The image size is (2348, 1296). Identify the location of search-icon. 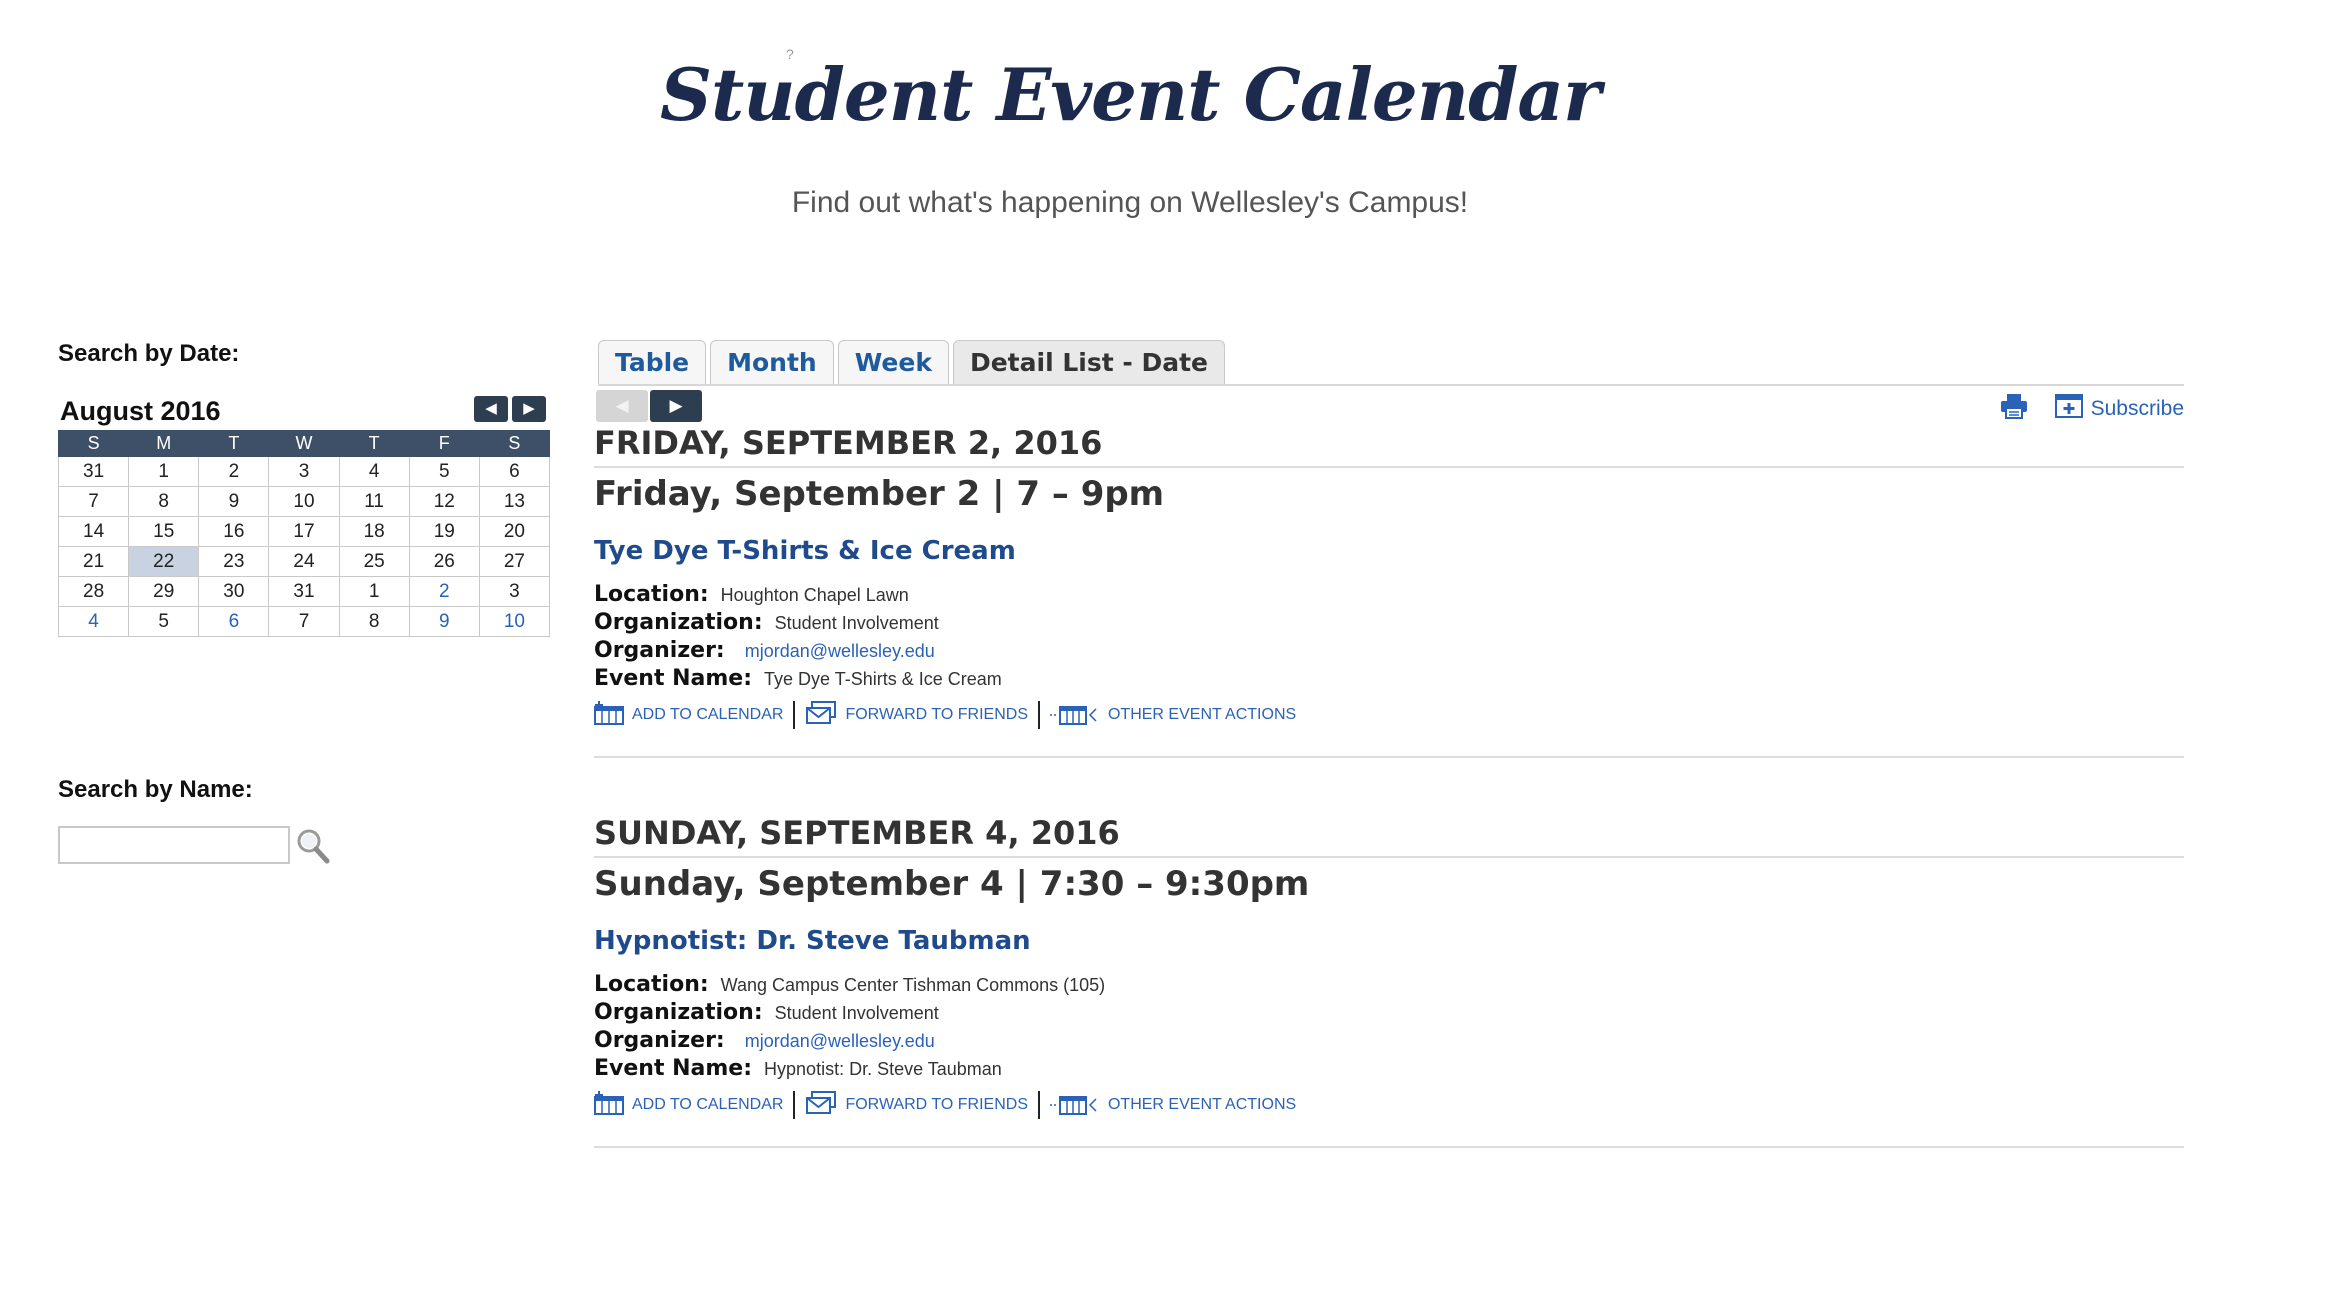
(313, 846).